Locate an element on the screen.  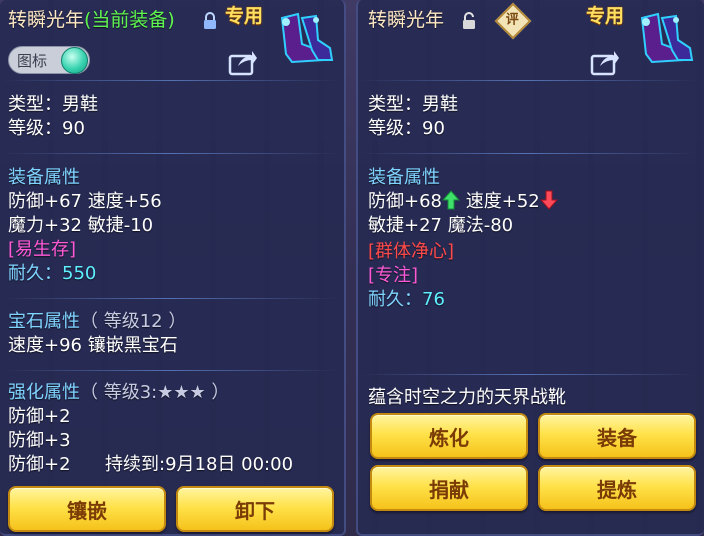
special-effect-1: [群体净心] is located at coordinates (411, 251).